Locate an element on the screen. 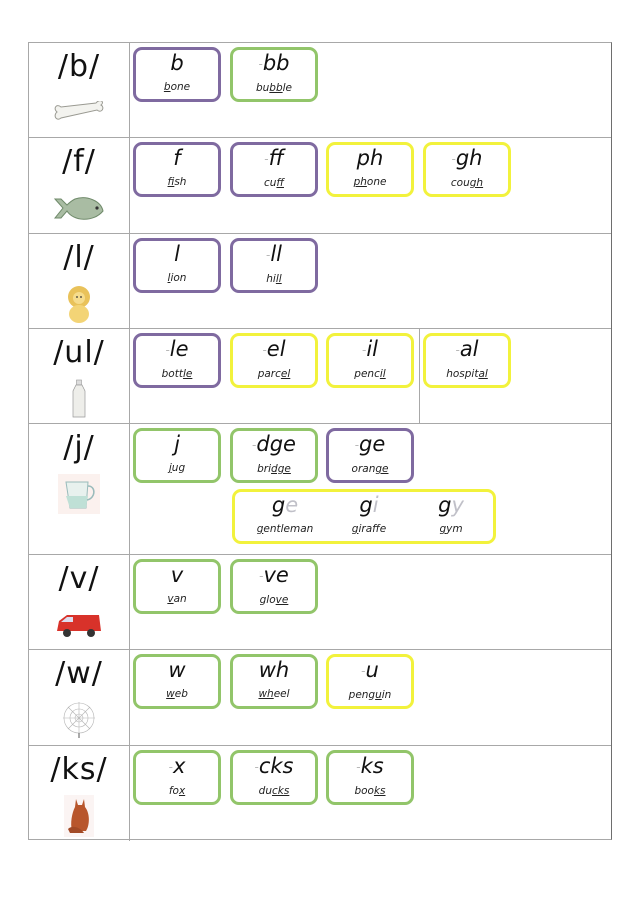  grapheme-card: -cks ducks is located at coordinates (274, 777).